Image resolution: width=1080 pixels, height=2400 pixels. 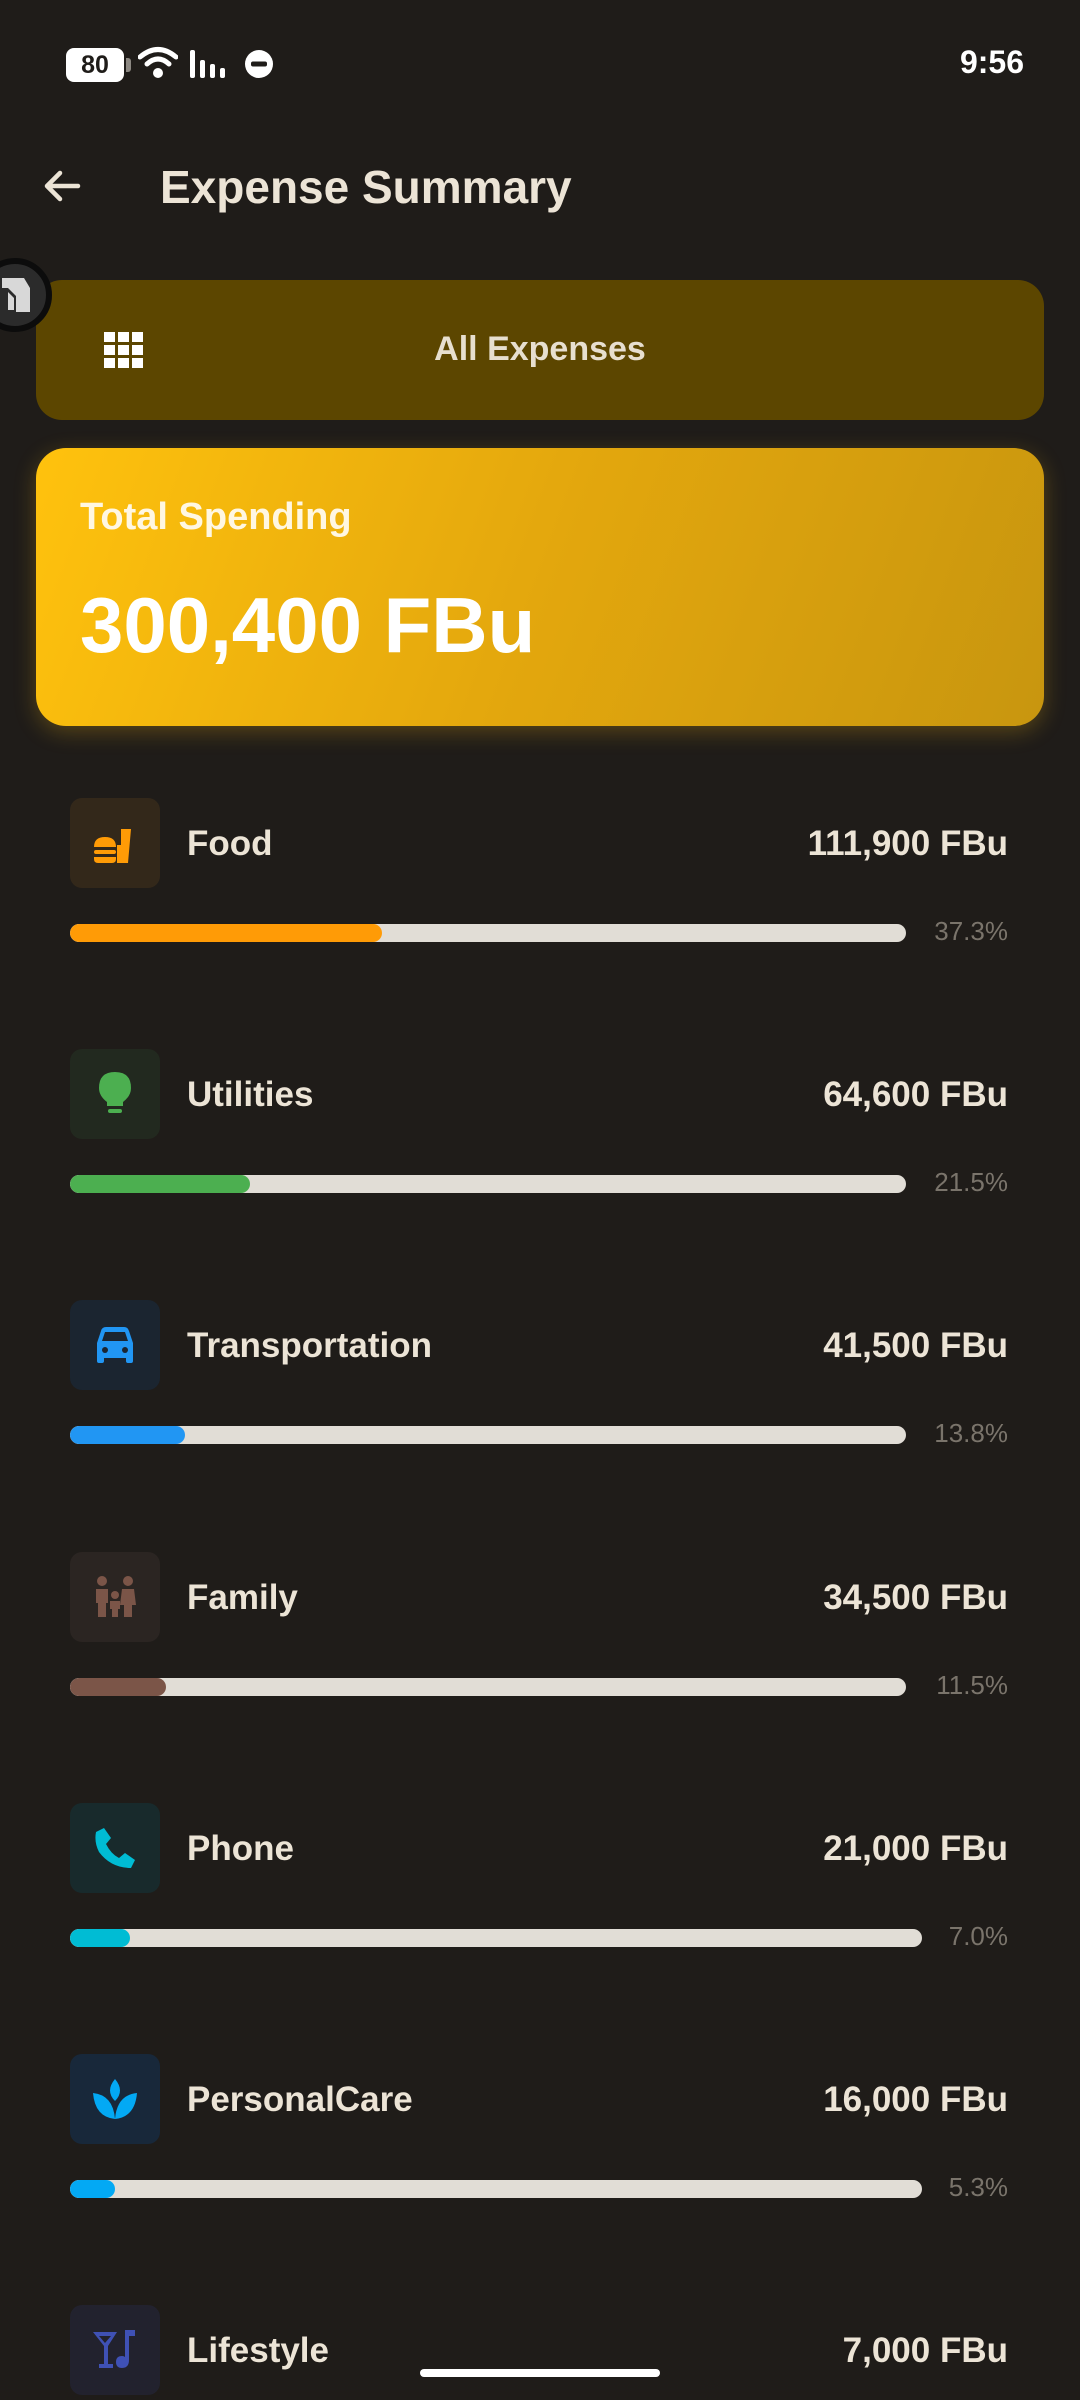 I want to click on category-amount: 7,000 FBu, so click(x=925, y=2350).